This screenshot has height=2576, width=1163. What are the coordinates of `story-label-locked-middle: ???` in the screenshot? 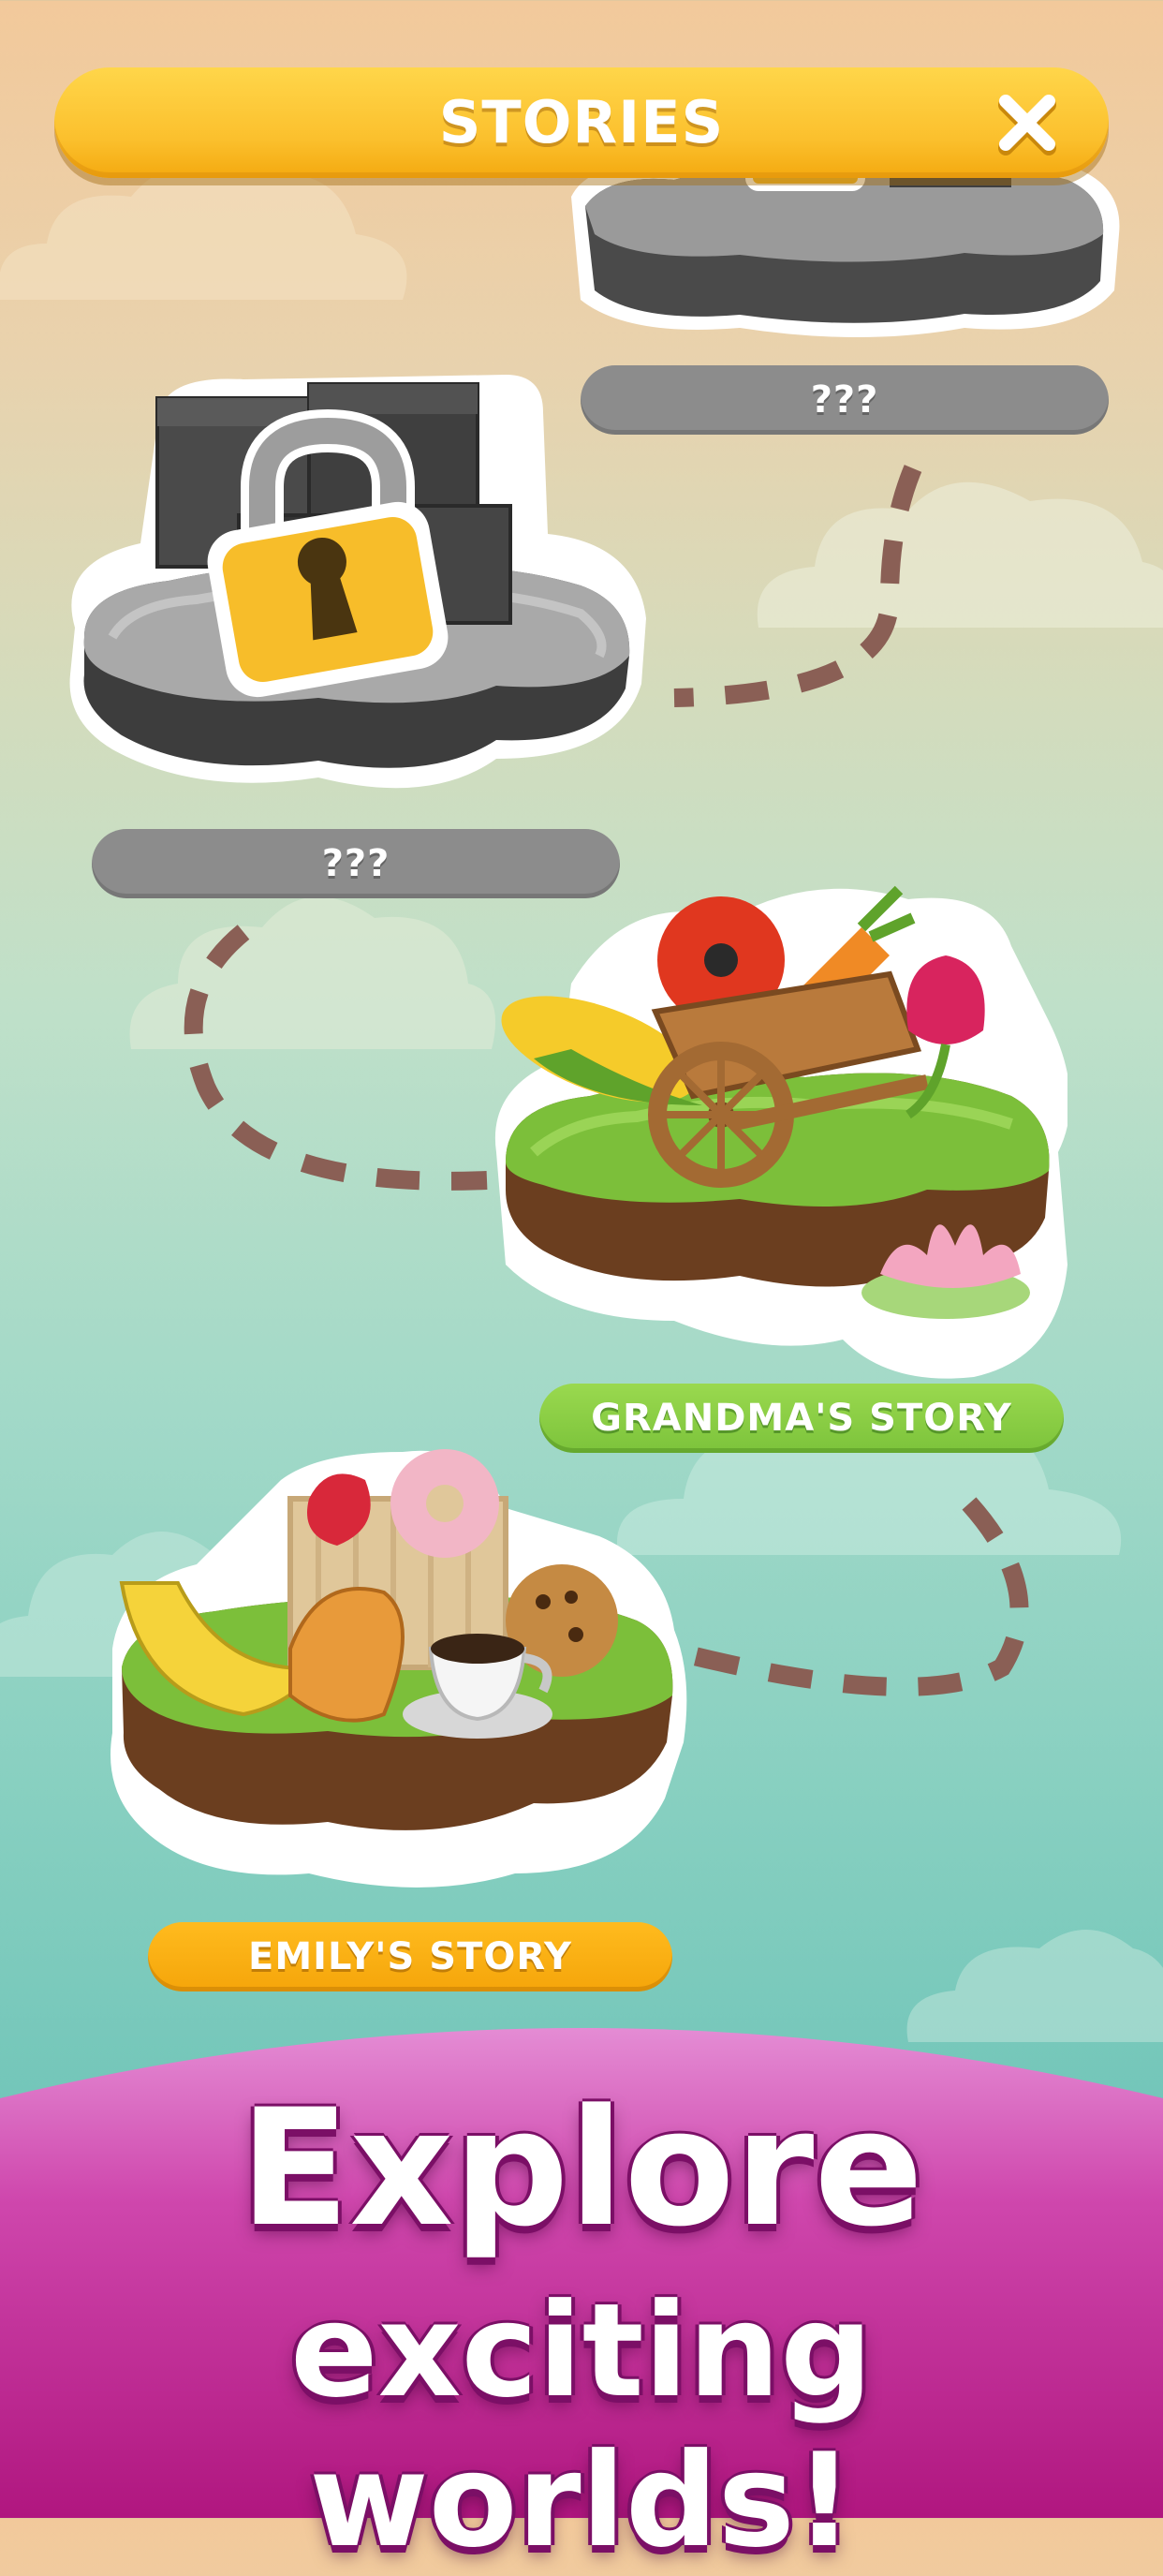 It's located at (356, 864).